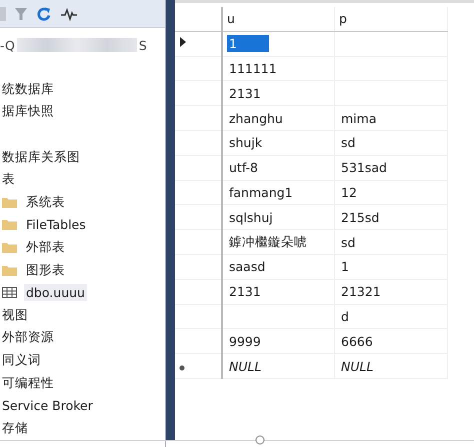 The width and height of the screenshot is (474, 447). What do you see at coordinates (45, 270) in the screenshot?
I see `tree-item: 图形表` at bounding box center [45, 270].